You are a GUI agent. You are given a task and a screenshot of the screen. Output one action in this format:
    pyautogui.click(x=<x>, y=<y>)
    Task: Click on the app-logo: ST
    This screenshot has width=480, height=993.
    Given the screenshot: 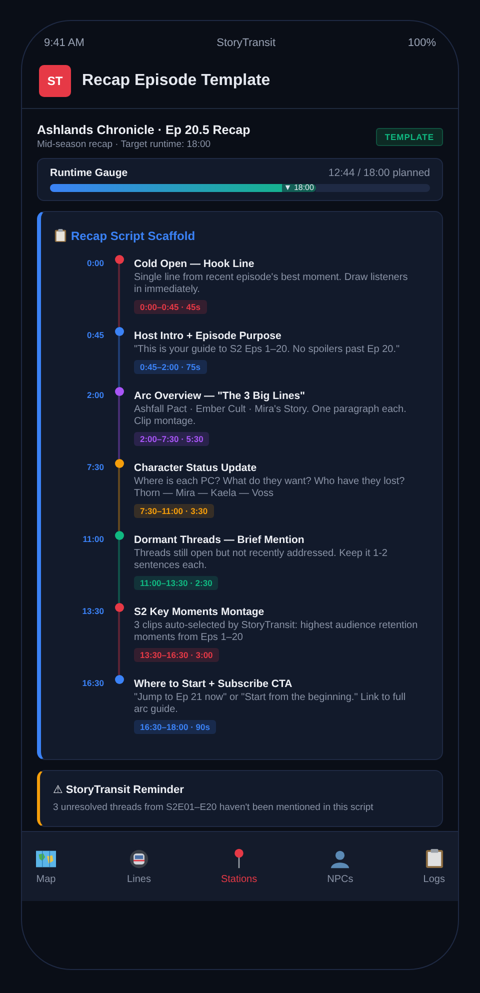 What is the action you would take?
    pyautogui.click(x=55, y=81)
    